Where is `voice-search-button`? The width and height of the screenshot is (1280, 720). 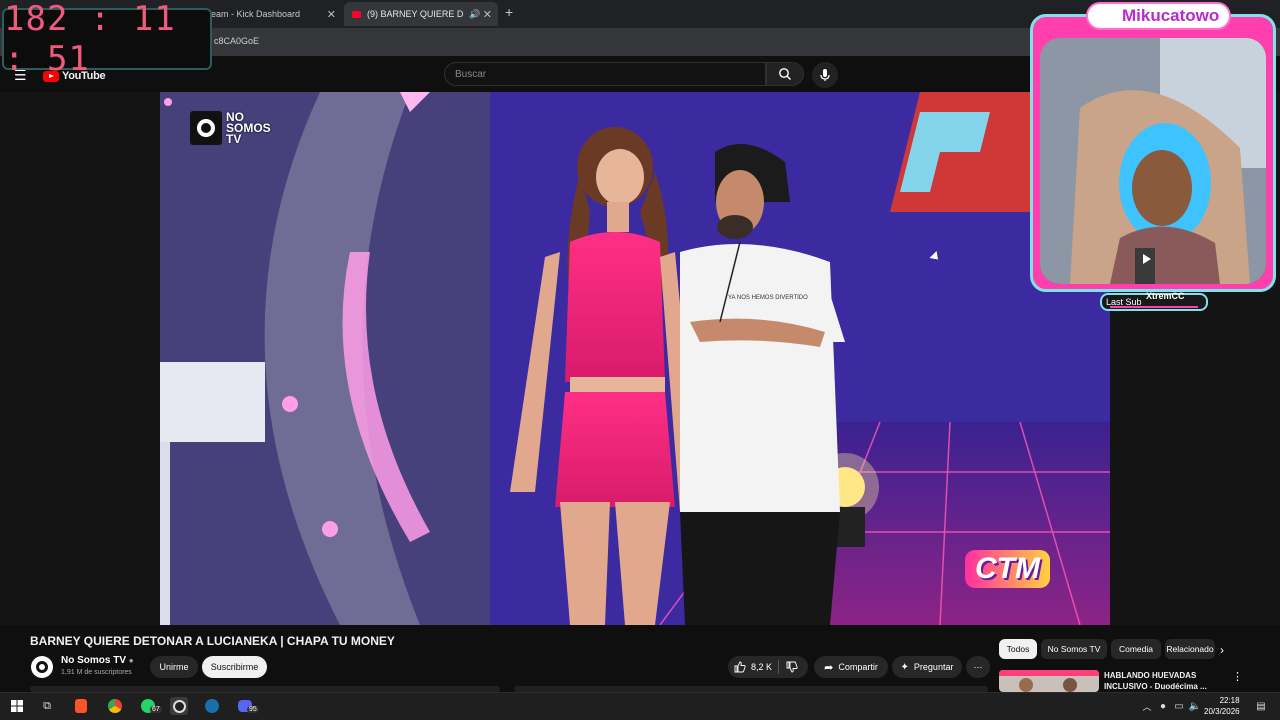 voice-search-button is located at coordinates (825, 75).